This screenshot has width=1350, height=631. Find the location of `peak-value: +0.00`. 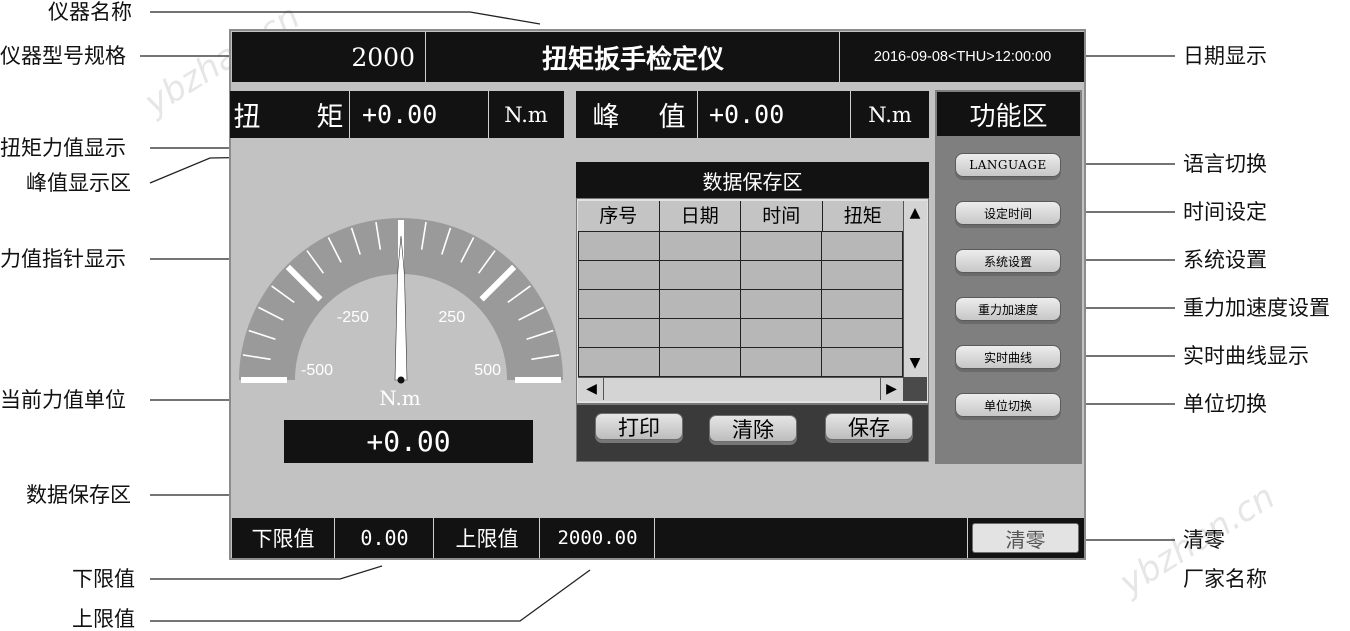

peak-value: +0.00 is located at coordinates (774, 114).